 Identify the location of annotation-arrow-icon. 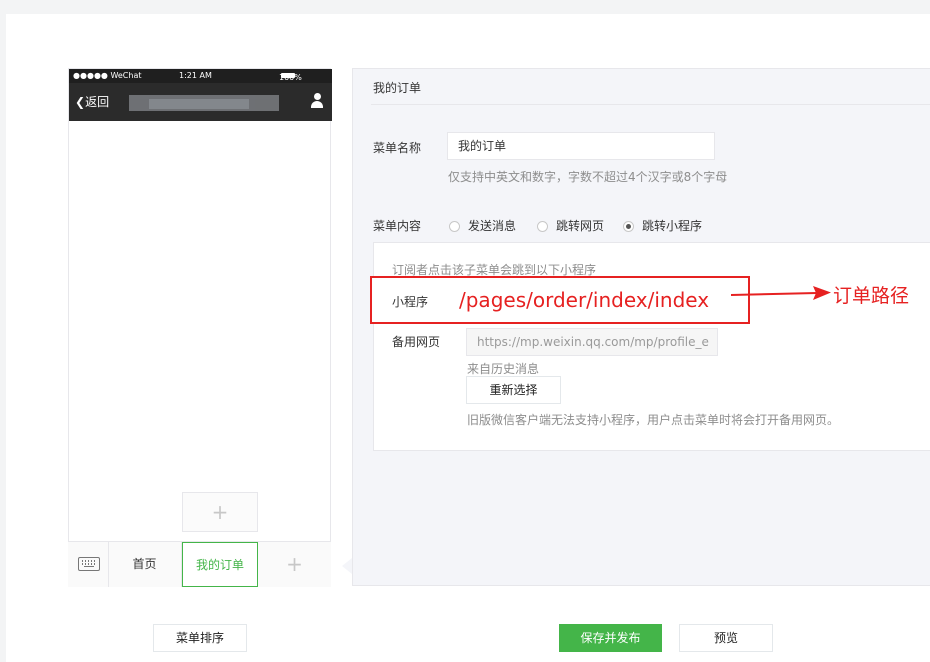
(781, 293).